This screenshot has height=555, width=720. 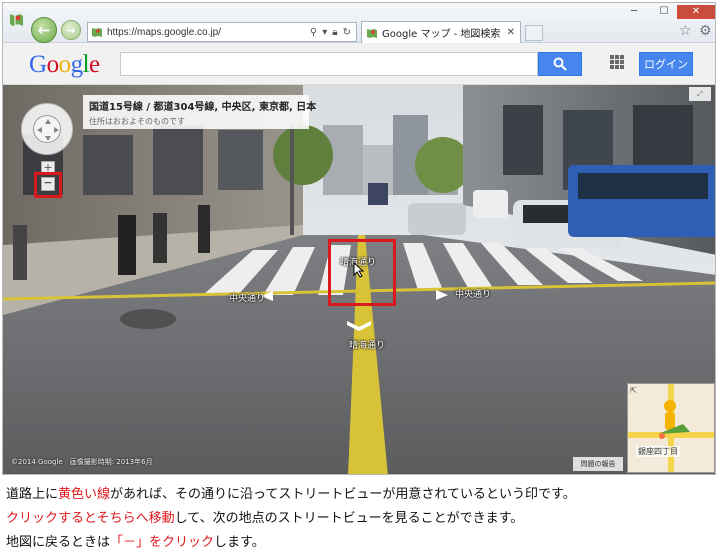 I want to click on compass-control, so click(x=47, y=129).